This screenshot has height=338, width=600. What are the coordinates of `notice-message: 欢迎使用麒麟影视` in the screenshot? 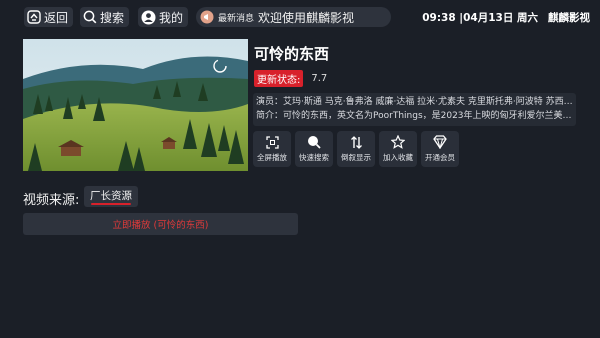 It's located at (306, 17).